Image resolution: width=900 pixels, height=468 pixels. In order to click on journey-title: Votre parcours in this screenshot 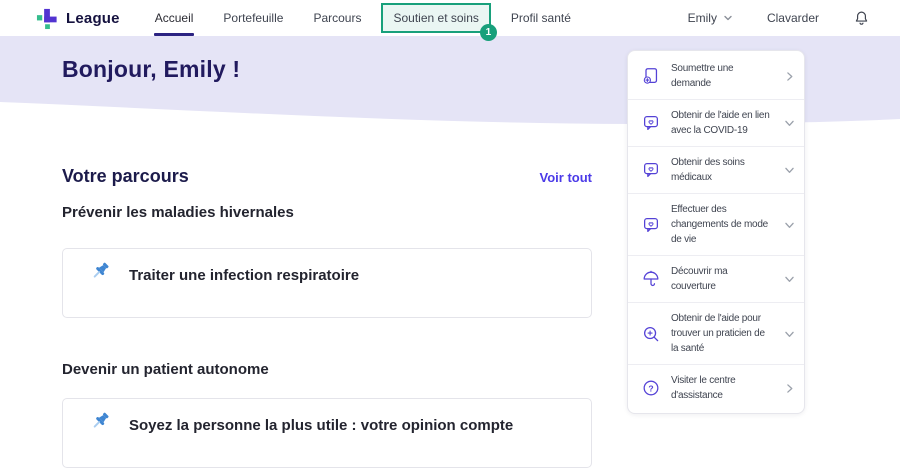, I will do `click(125, 176)`.